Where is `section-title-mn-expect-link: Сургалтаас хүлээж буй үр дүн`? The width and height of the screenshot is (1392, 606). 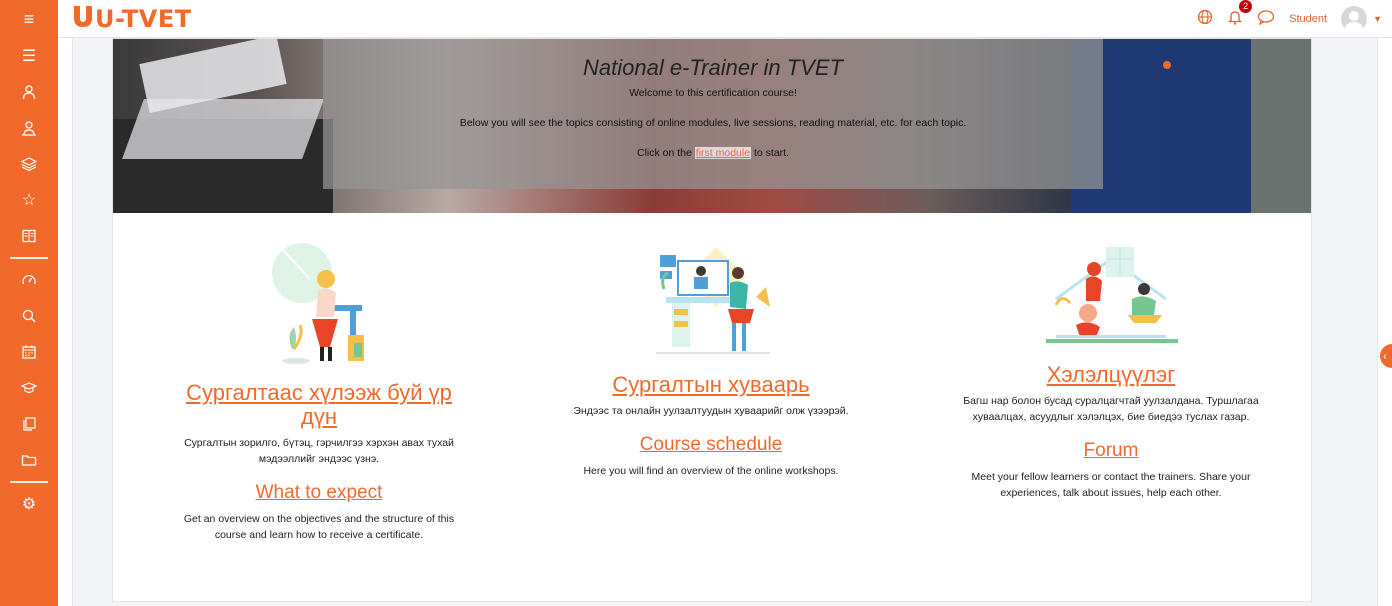
section-title-mn-expect-link: Сургалтаас хүлээж буй үр дүн is located at coordinates (319, 405).